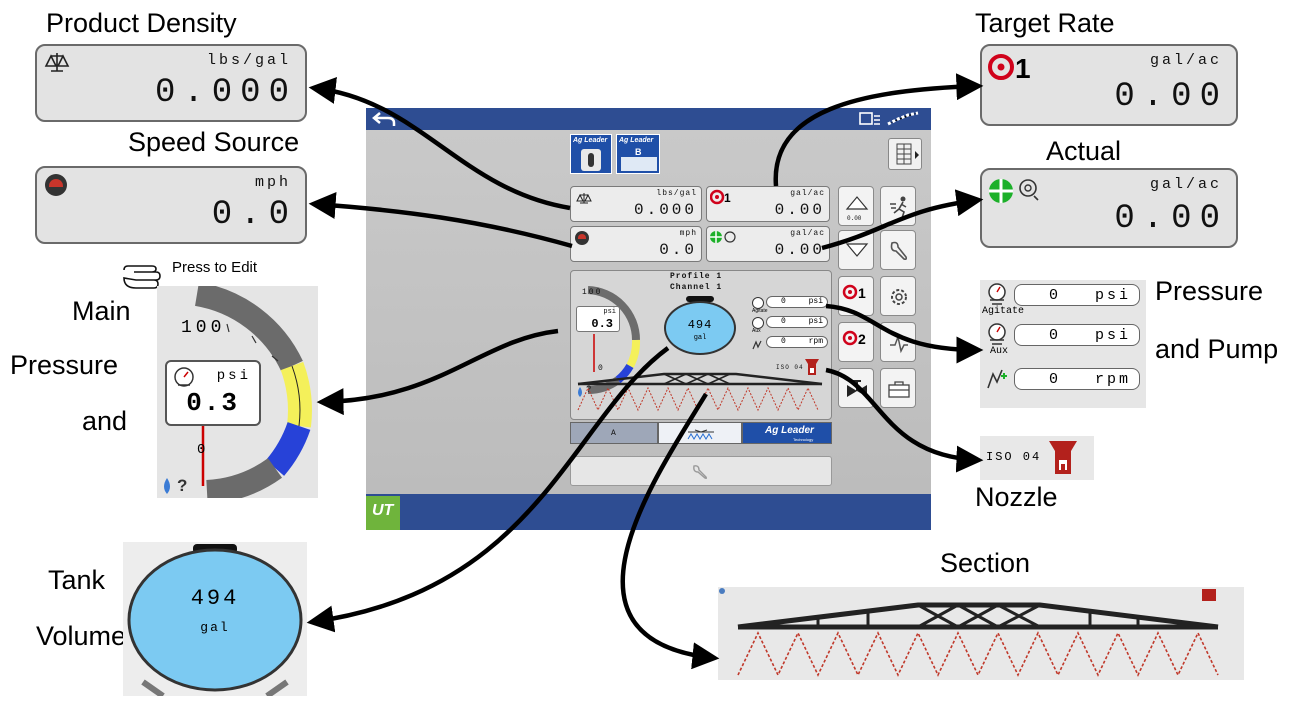  I want to click on nozzle-panel: ISO 04, so click(1037, 458).